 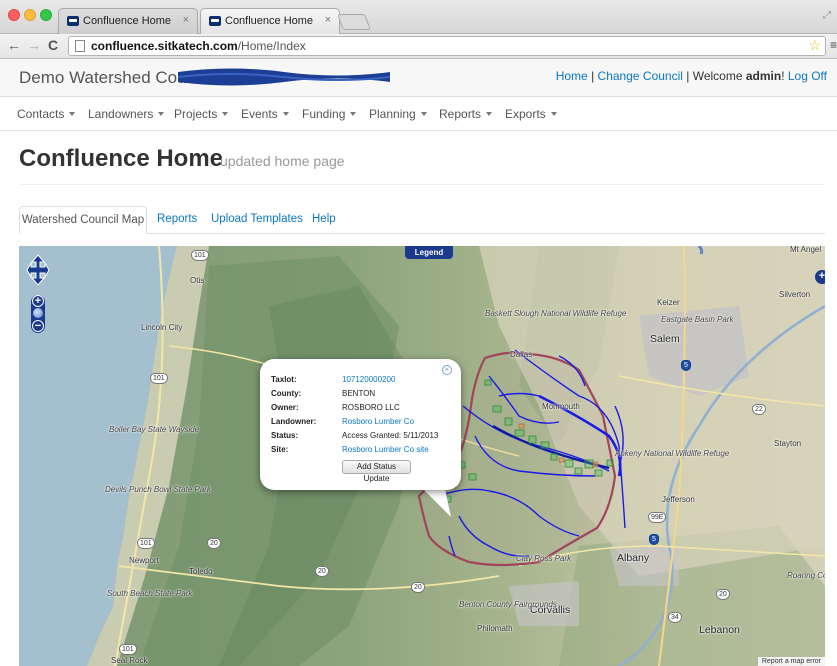 What do you see at coordinates (820, 277) in the screenshot?
I see `layer-switcher-plus-icon: +` at bounding box center [820, 277].